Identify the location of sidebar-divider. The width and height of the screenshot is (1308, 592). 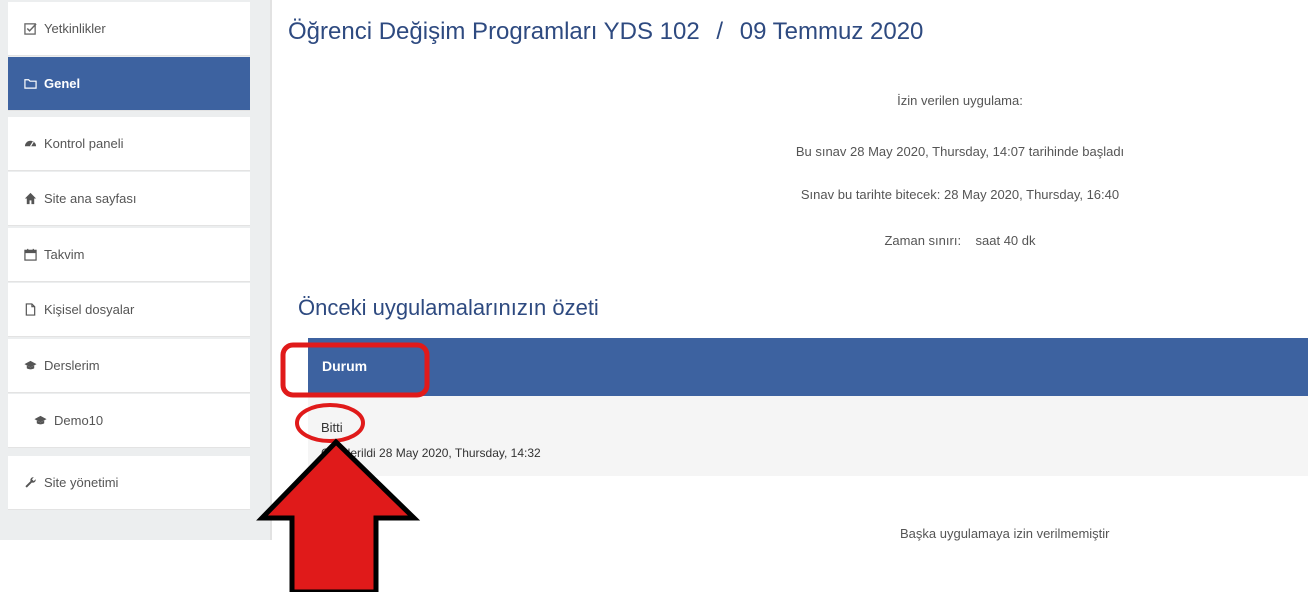
(271, 270).